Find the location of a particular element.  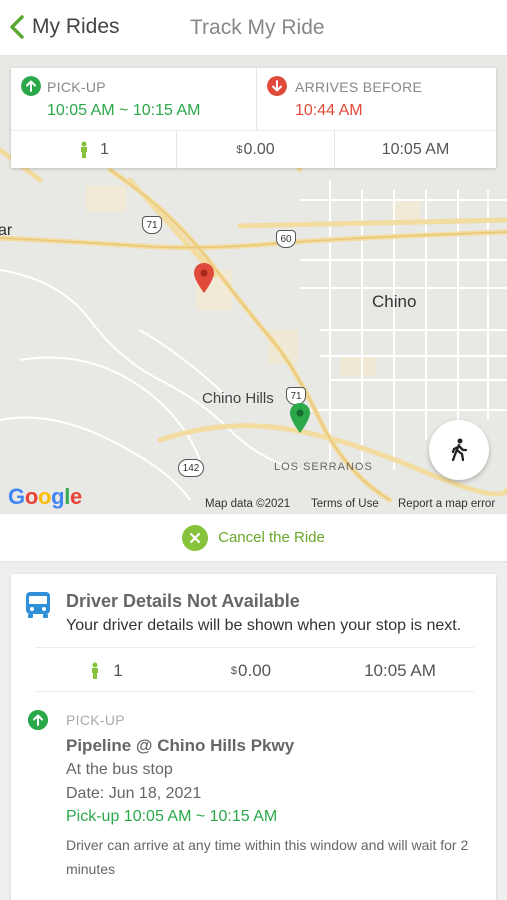

driver-stats-row: 1 $0.00 10:05 AM is located at coordinates (255, 669).